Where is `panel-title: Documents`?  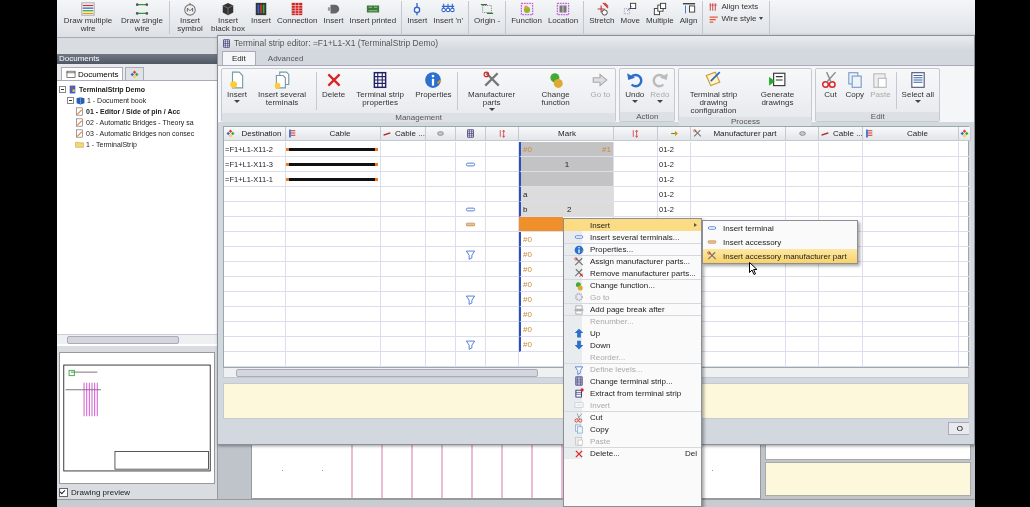 panel-title: Documents is located at coordinates (137, 59).